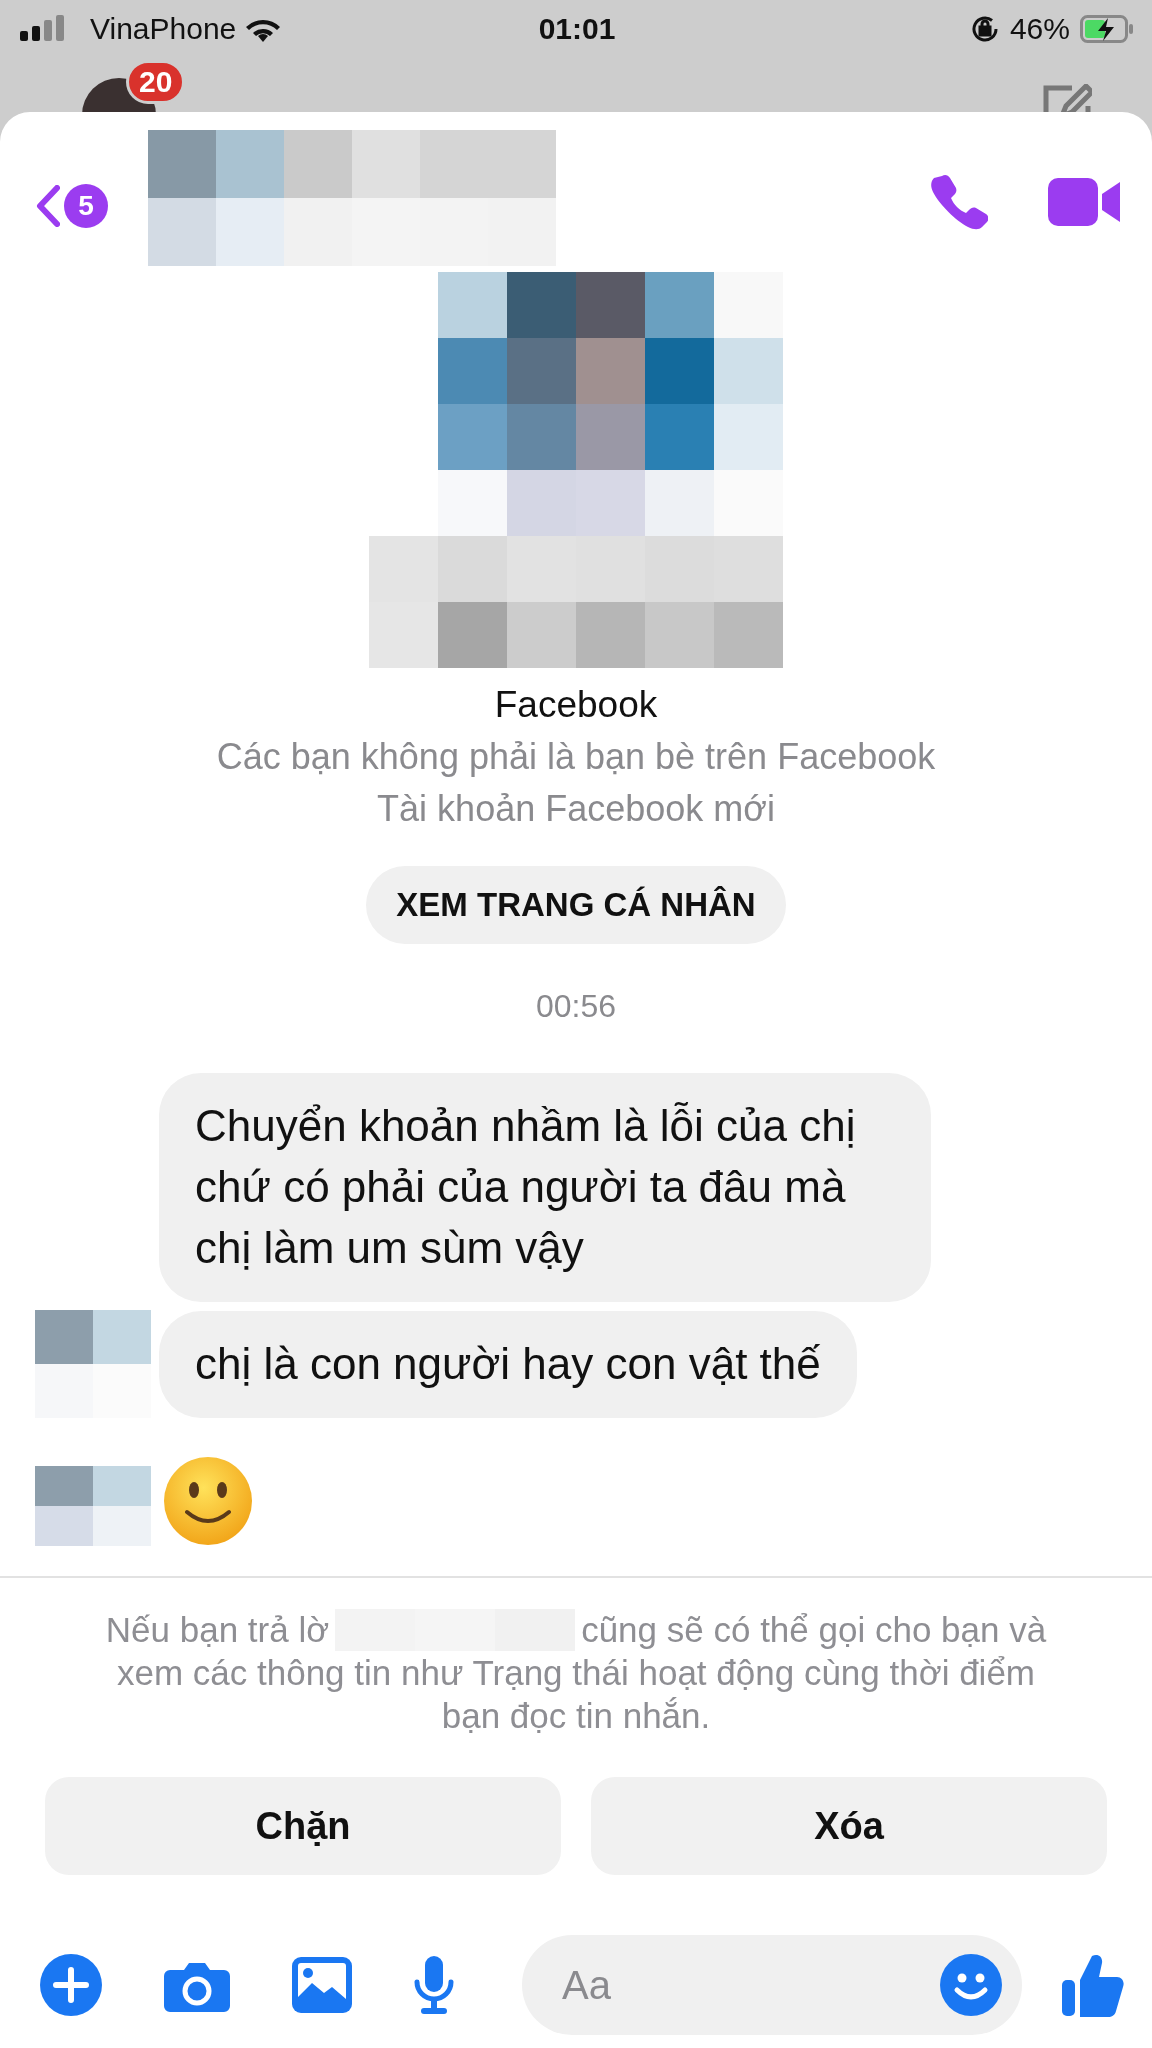  What do you see at coordinates (208, 1501) in the screenshot?
I see `smiley-emoji-icon` at bounding box center [208, 1501].